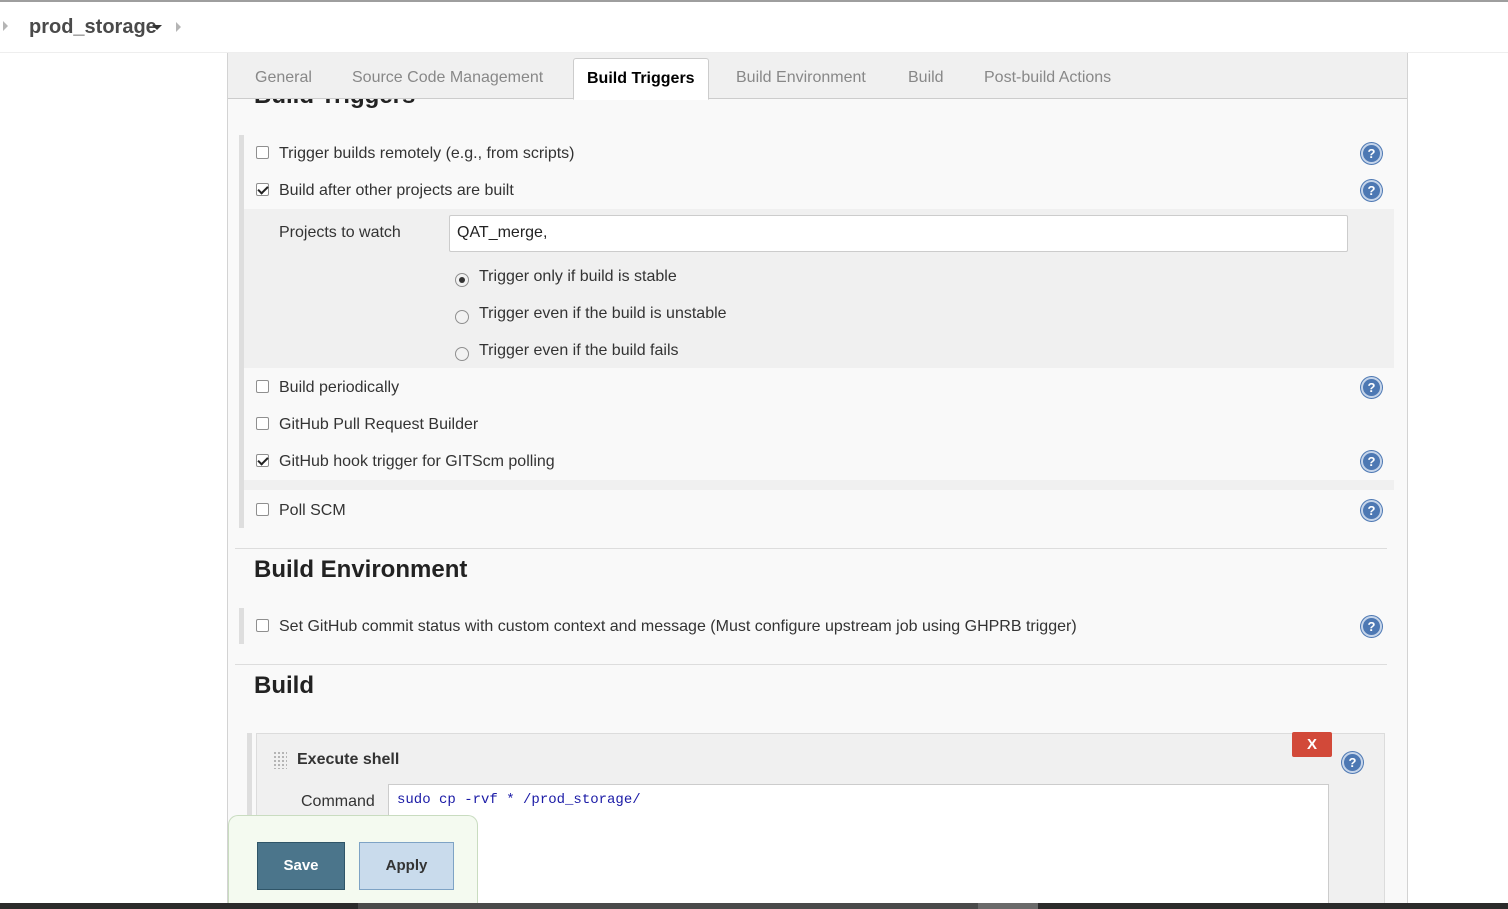 Image resolution: width=1508 pixels, height=909 pixels. What do you see at coordinates (93, 27) in the screenshot?
I see `breadcrumb-project-link: prod_storage` at bounding box center [93, 27].